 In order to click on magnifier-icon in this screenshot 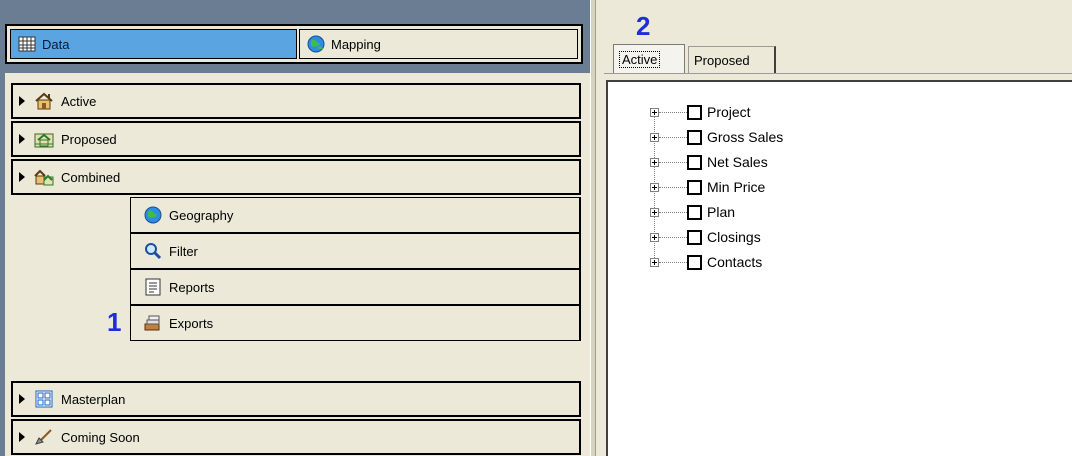, I will do `click(153, 251)`.